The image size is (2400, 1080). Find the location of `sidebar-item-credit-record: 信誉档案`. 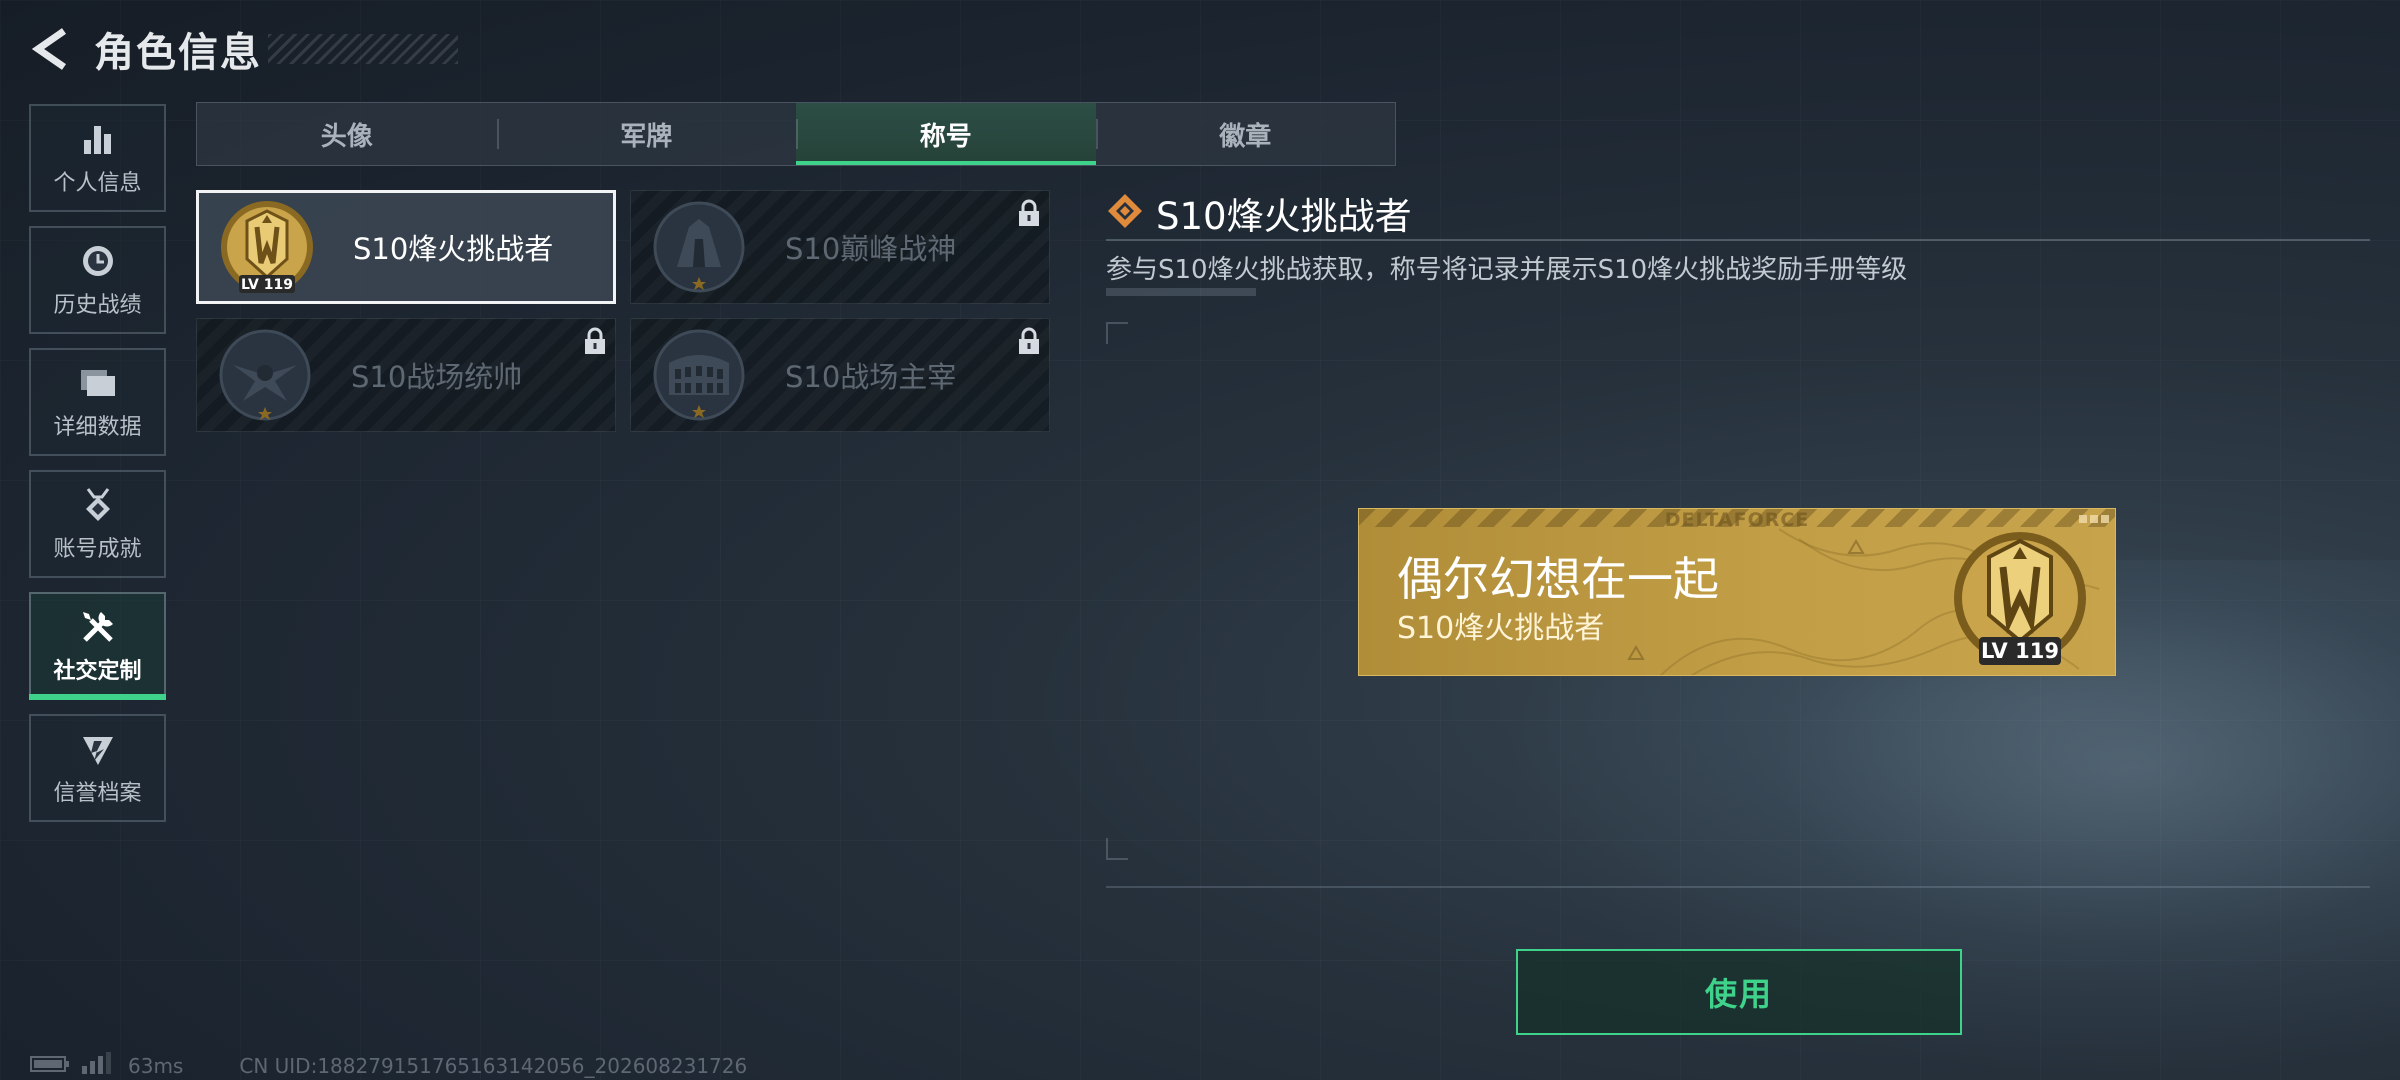

sidebar-item-credit-record: 信誉档案 is located at coordinates (97, 768).